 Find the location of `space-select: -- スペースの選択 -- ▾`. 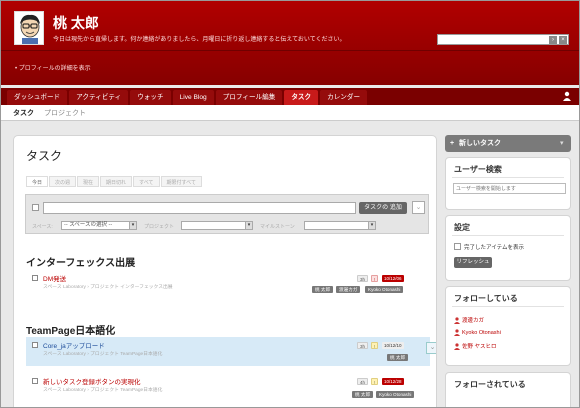

space-select: -- スペースの選択 -- ▾ is located at coordinates (99, 225).